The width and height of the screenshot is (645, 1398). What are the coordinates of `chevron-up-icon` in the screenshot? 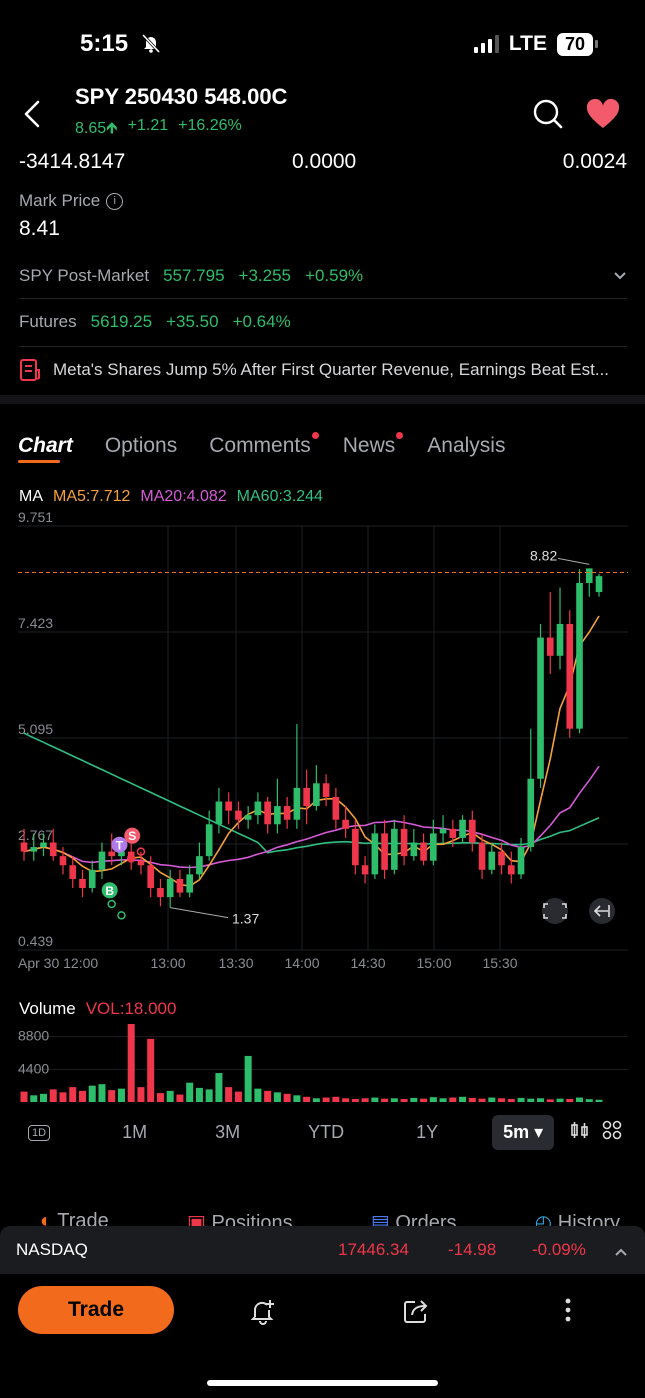 It's located at (621, 1252).